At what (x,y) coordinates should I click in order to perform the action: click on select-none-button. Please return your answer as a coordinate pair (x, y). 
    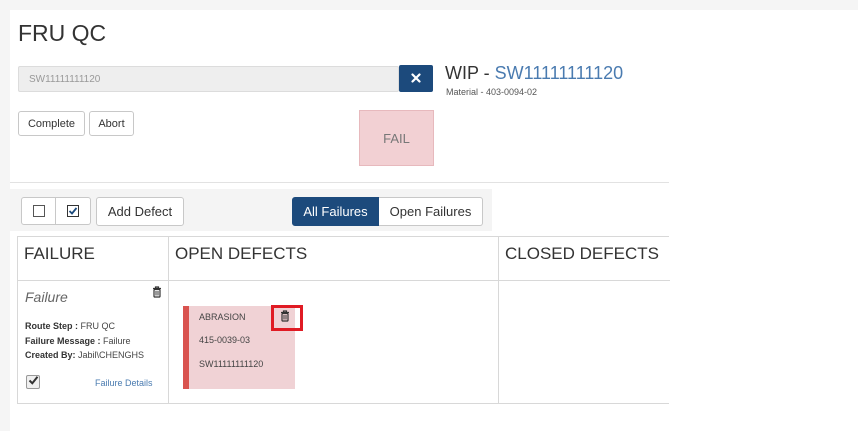
    Looking at the image, I should click on (38, 211).